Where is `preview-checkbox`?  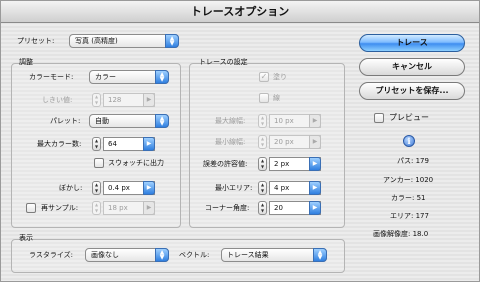
preview-checkbox is located at coordinates (379, 118).